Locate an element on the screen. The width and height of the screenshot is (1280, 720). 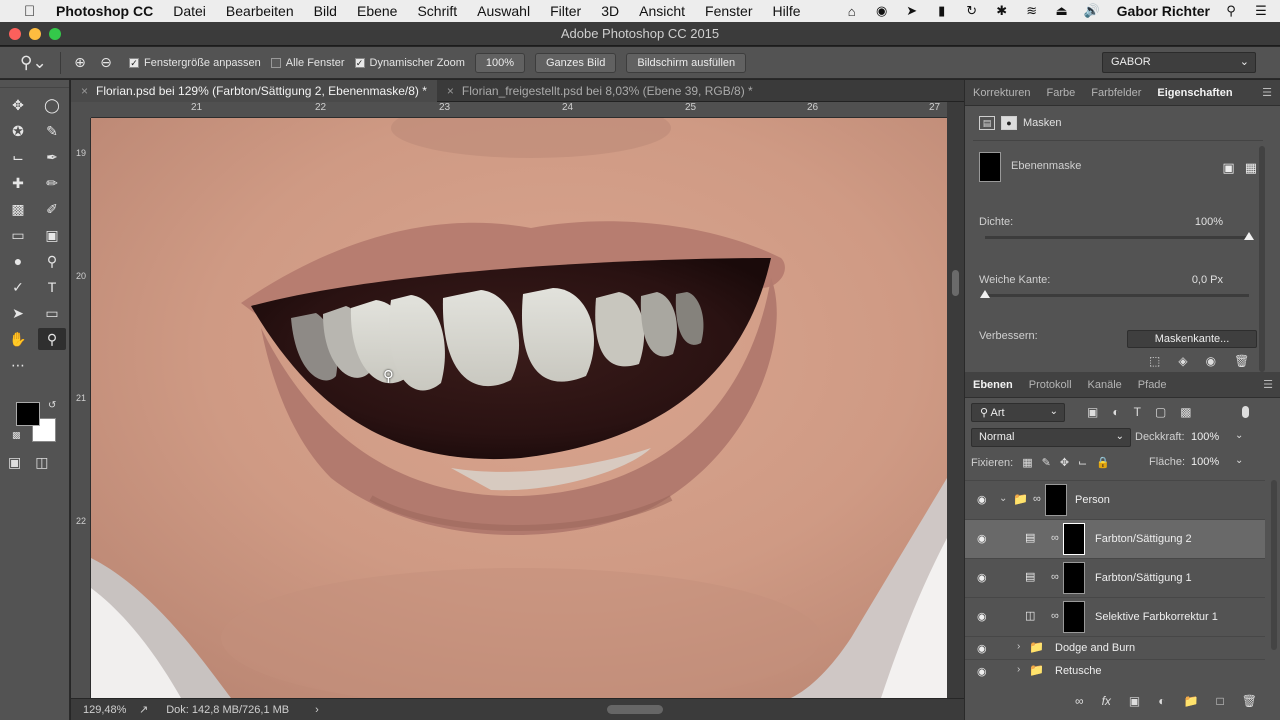
menu-ebene: Ebene is located at coordinates (377, 11).